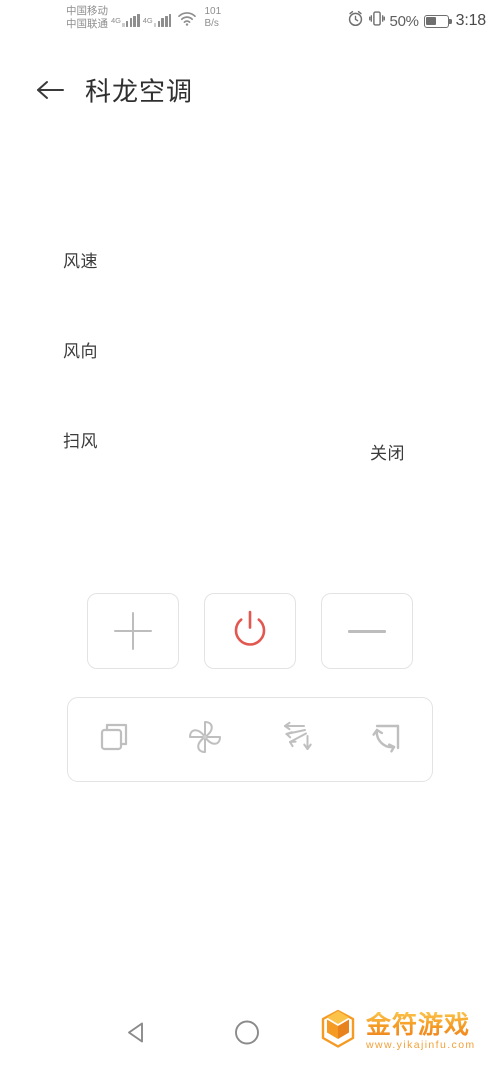  What do you see at coordinates (80, 261) in the screenshot?
I see `row-label-fan-speed: 风速` at bounding box center [80, 261].